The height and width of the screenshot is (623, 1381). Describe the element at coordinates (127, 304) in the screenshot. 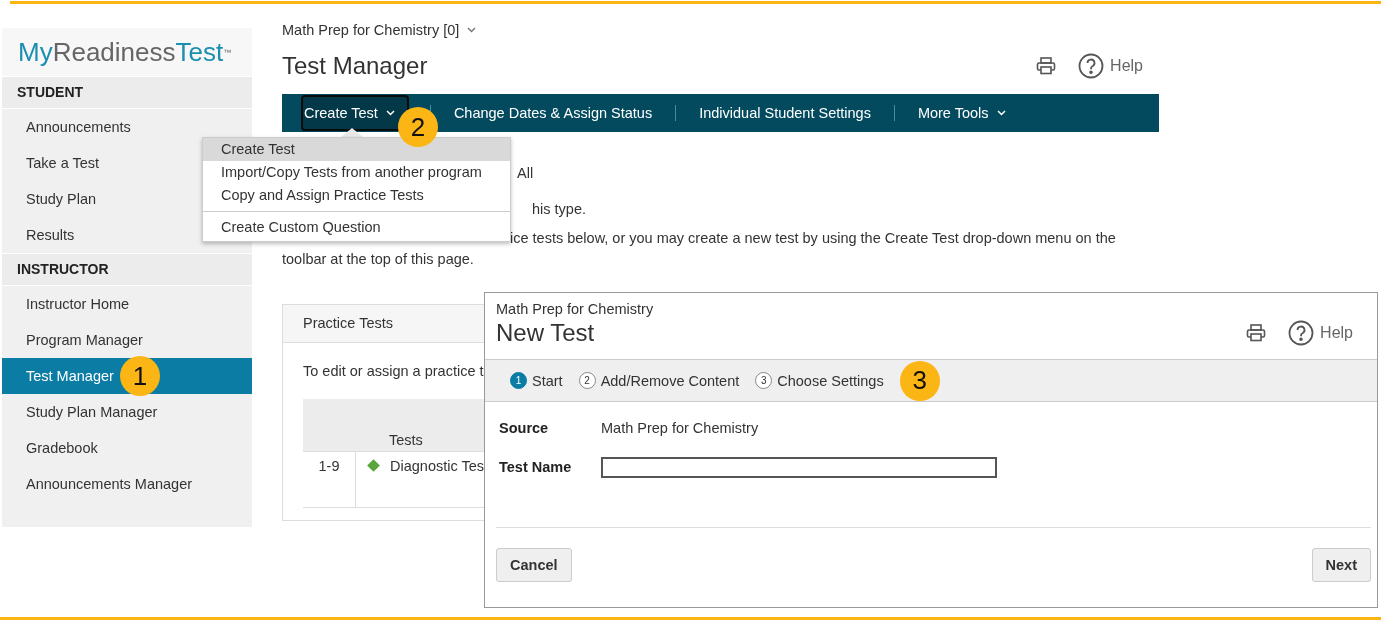

I see `sidebar-item: Instructor Home` at that location.